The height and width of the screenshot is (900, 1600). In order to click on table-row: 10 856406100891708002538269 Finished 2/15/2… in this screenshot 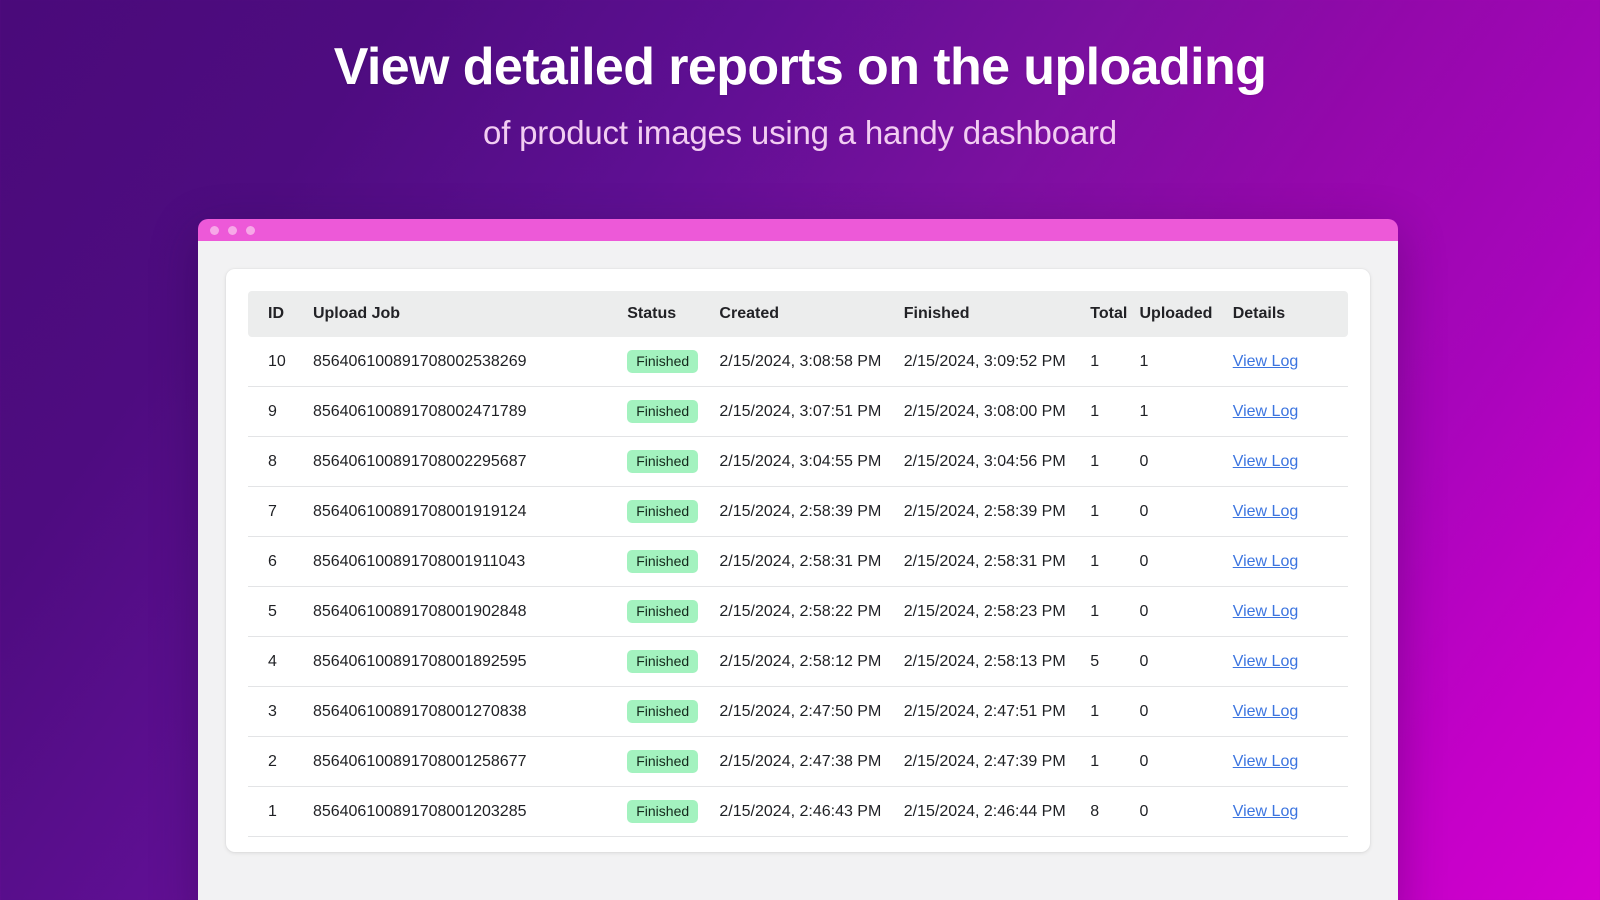, I will do `click(798, 362)`.